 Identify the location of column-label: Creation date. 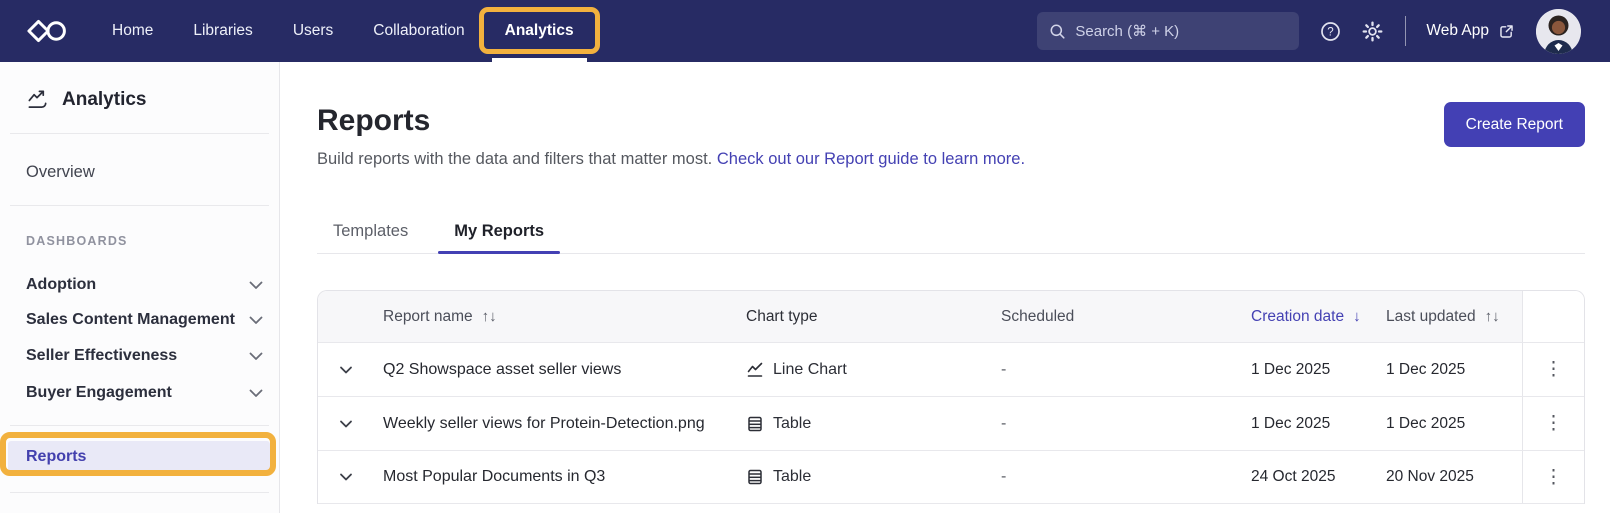
(1298, 316).